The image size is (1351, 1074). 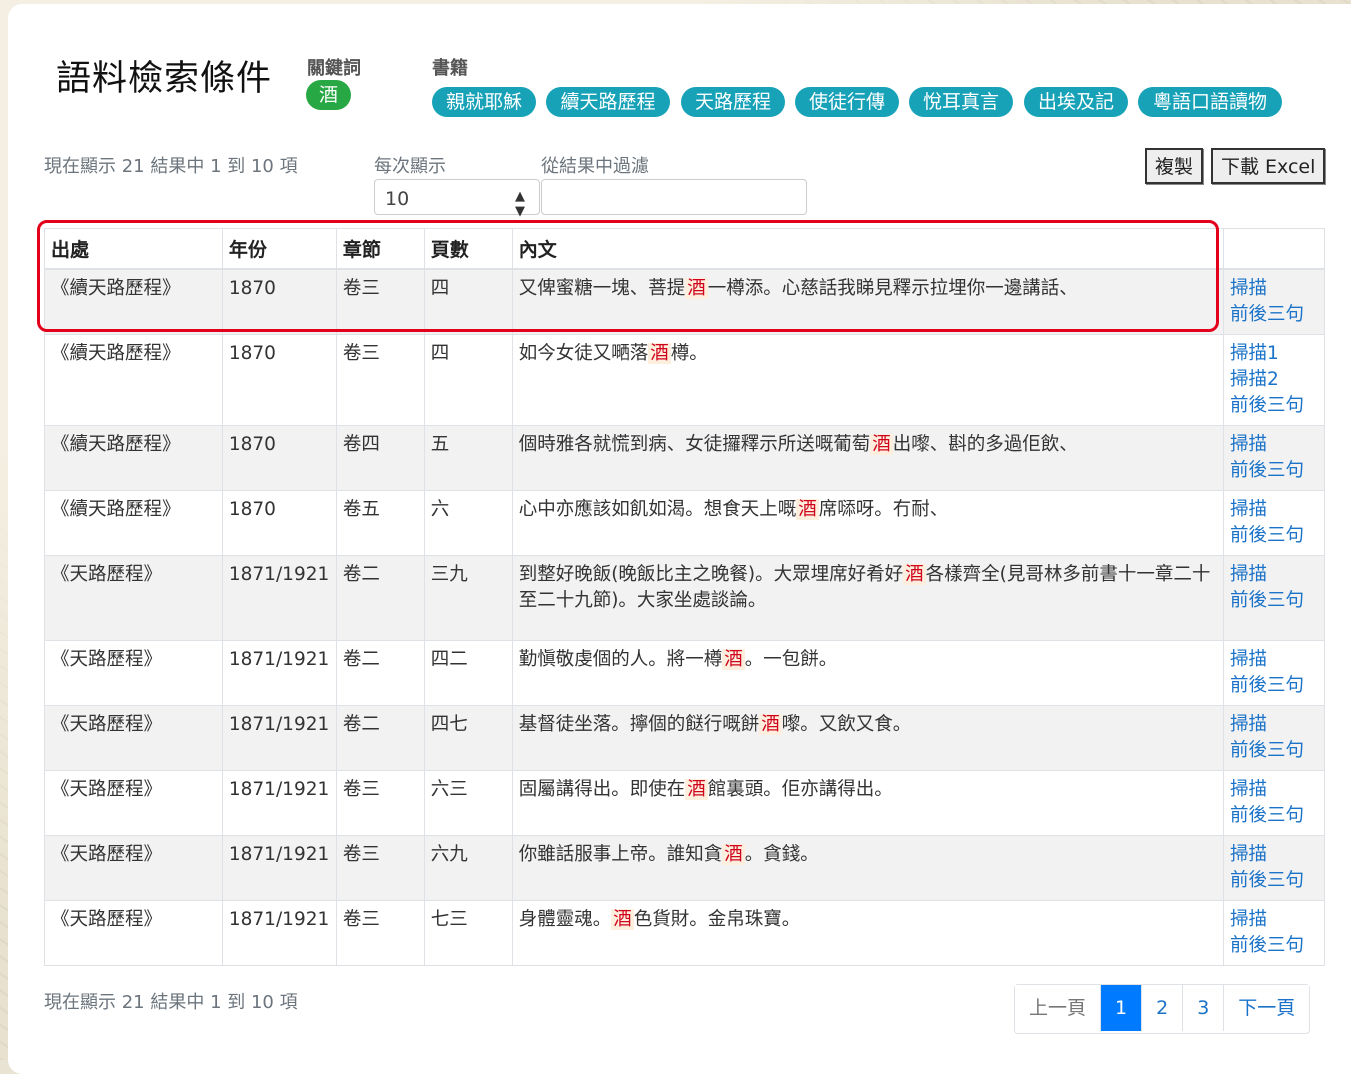 What do you see at coordinates (620, 659) in the screenshot?
I see `text-before: 勤愼敬虔個的人。將一樽` at bounding box center [620, 659].